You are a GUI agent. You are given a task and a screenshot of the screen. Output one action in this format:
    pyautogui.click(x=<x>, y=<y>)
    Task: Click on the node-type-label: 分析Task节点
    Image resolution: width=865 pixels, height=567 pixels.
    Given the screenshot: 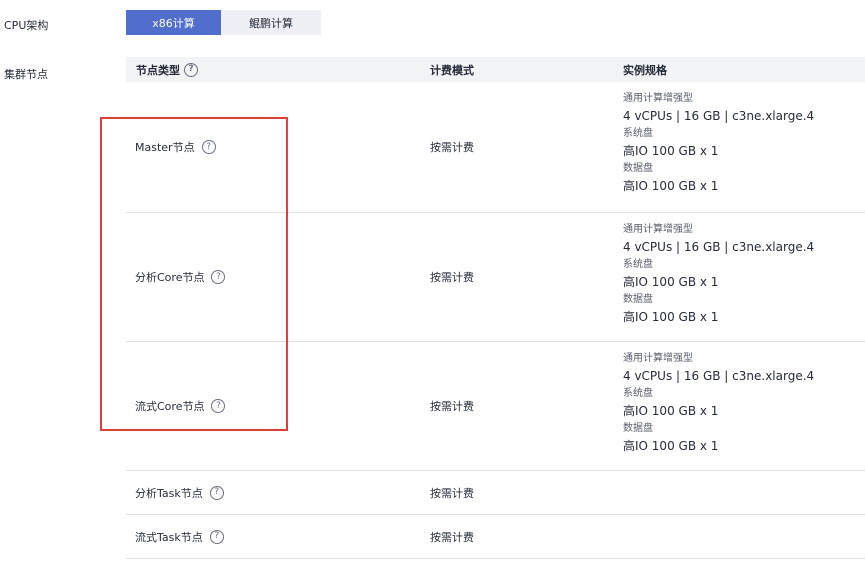 What is the action you would take?
    pyautogui.click(x=169, y=493)
    